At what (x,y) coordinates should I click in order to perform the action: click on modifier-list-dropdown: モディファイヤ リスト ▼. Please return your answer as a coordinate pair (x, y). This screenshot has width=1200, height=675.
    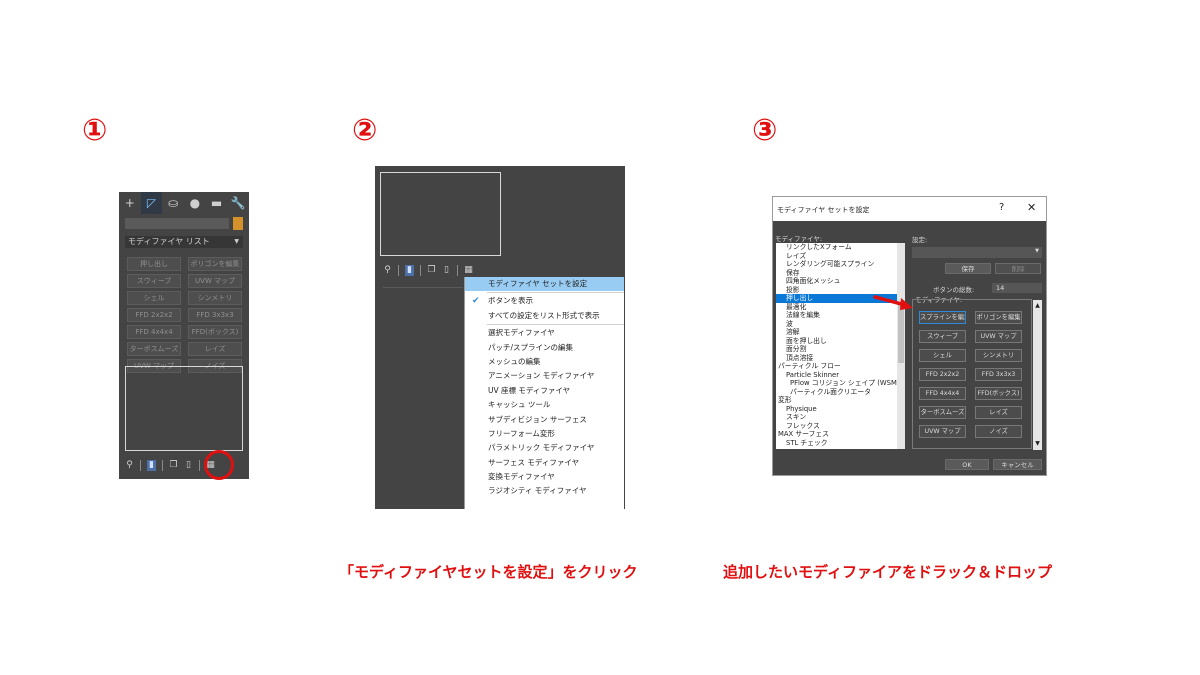
    Looking at the image, I should click on (184, 242).